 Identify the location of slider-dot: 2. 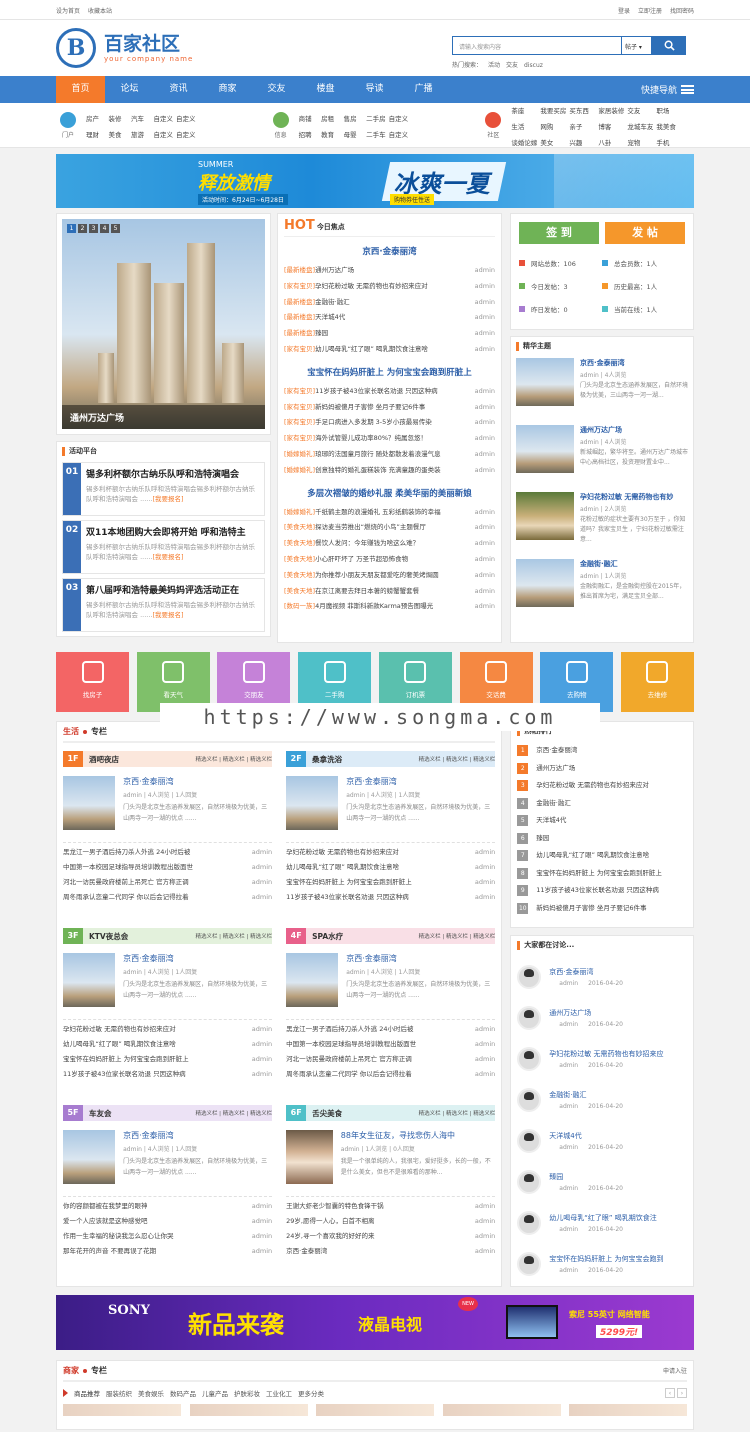
(82, 228).